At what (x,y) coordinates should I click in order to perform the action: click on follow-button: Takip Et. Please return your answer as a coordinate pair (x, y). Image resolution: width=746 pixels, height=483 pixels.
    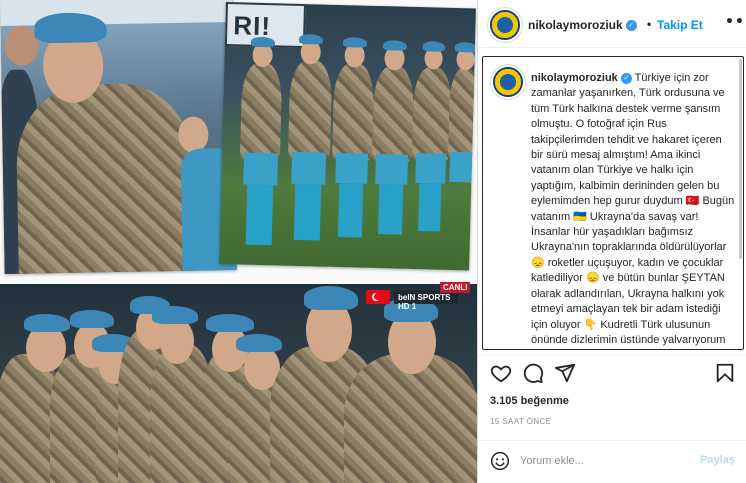
    Looking at the image, I should click on (680, 25).